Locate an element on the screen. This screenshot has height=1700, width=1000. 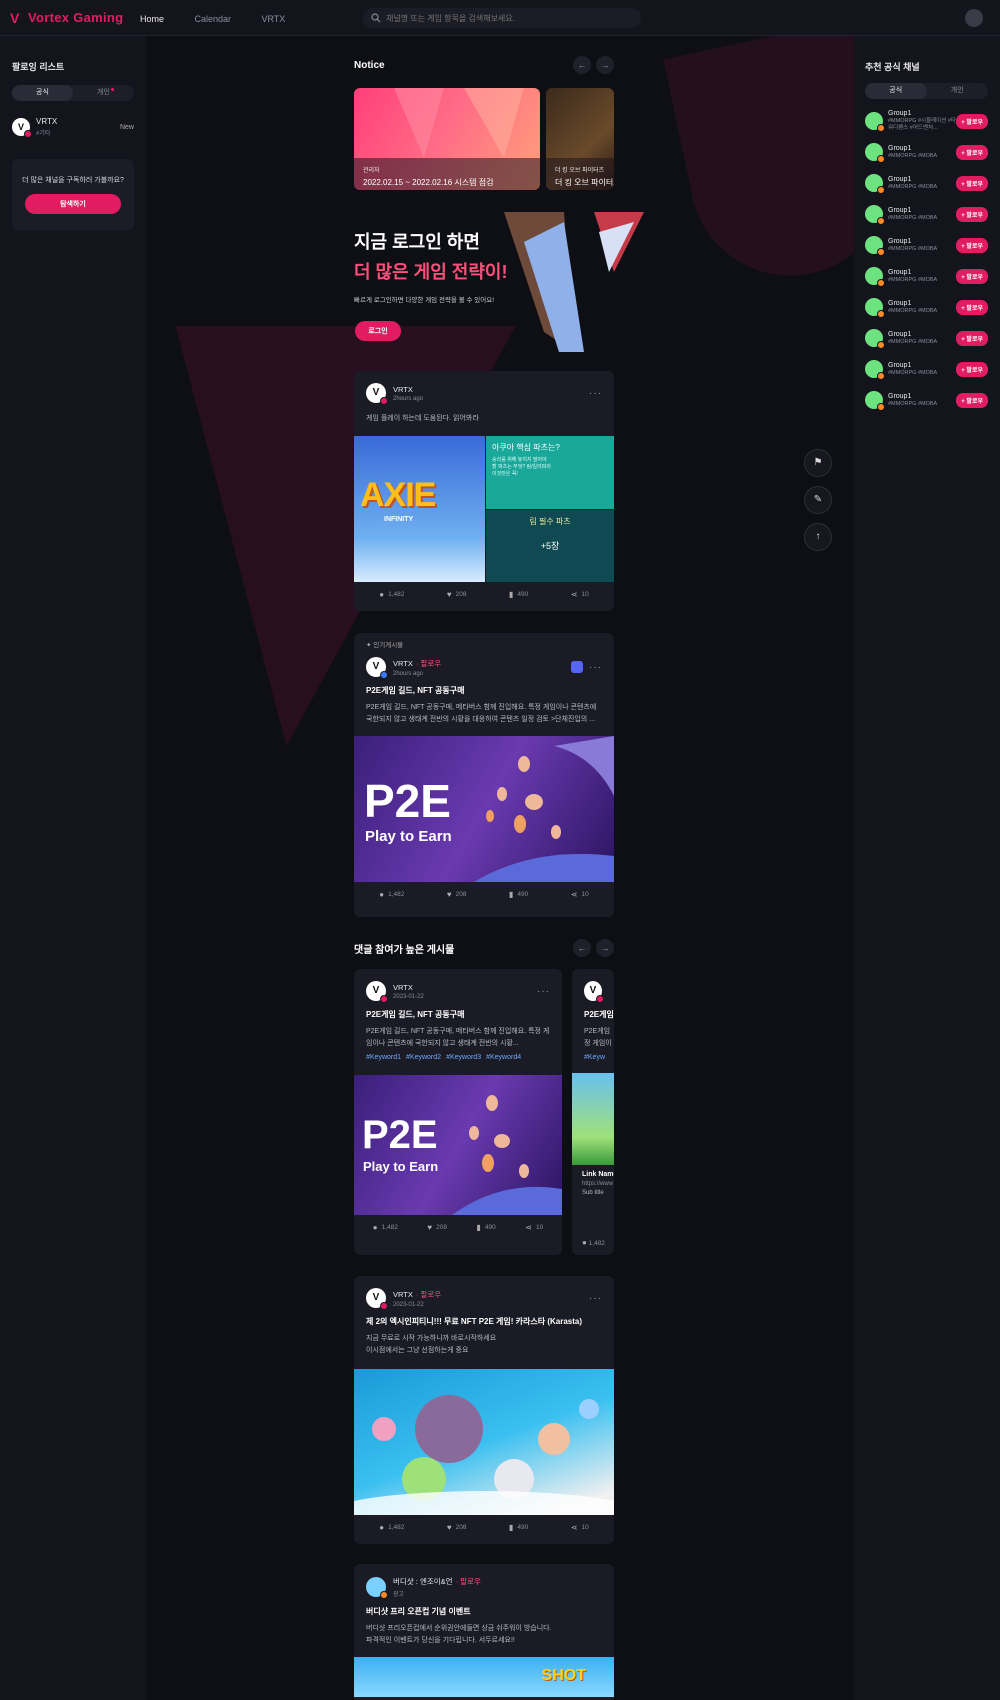
tag-link: #Keyword2 is located at coordinates (423, 1057).